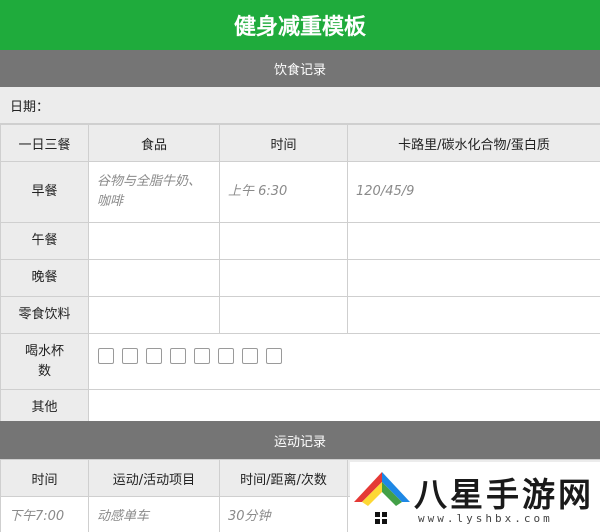 The height and width of the screenshot is (532, 600). What do you see at coordinates (154, 478) in the screenshot?
I see `header-activity: 运动/活动项目` at bounding box center [154, 478].